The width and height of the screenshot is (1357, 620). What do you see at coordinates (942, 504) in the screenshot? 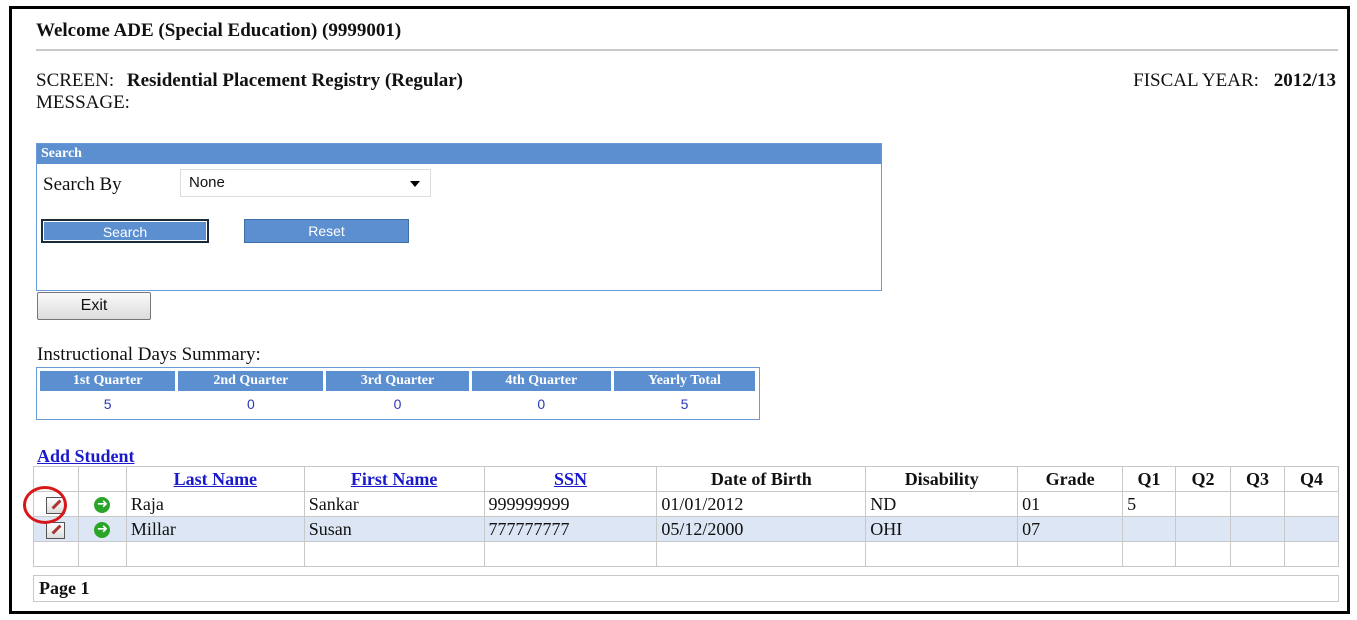
I see `cell-disability: ND` at bounding box center [942, 504].